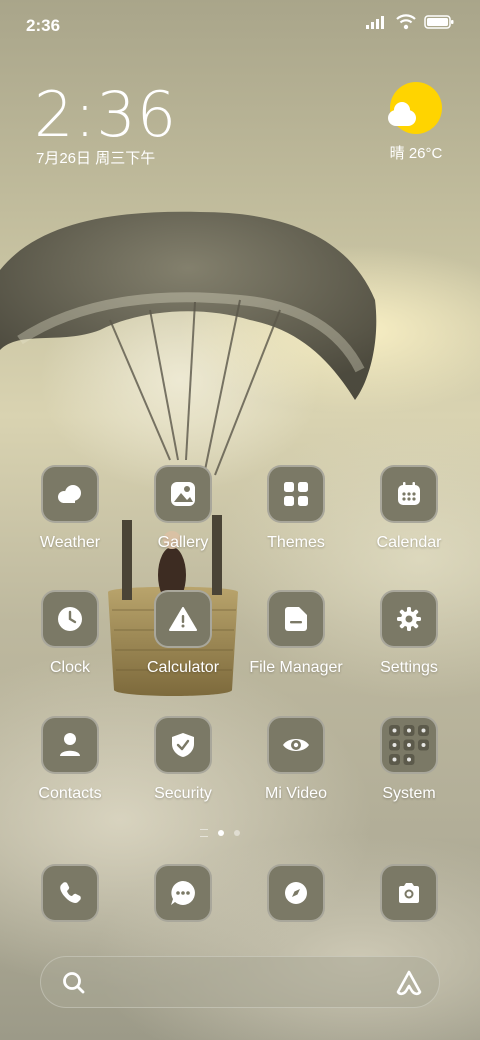 The image size is (480, 1040). Describe the element at coordinates (70, 793) in the screenshot. I see `app-label: Contacts` at that location.